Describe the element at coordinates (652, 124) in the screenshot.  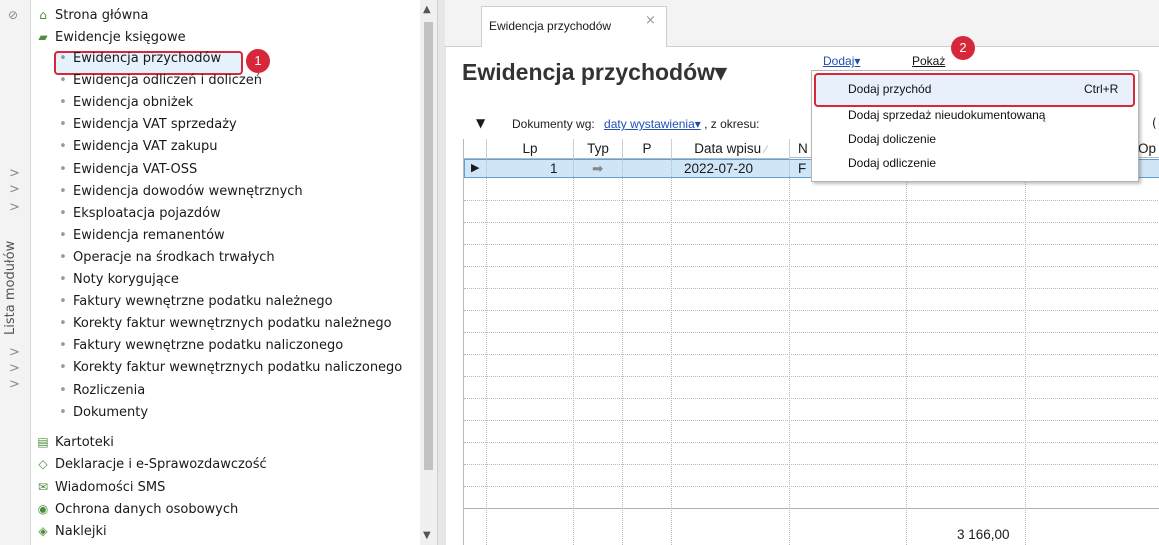
I see `date-type-link: daty wystawienia▾` at that location.